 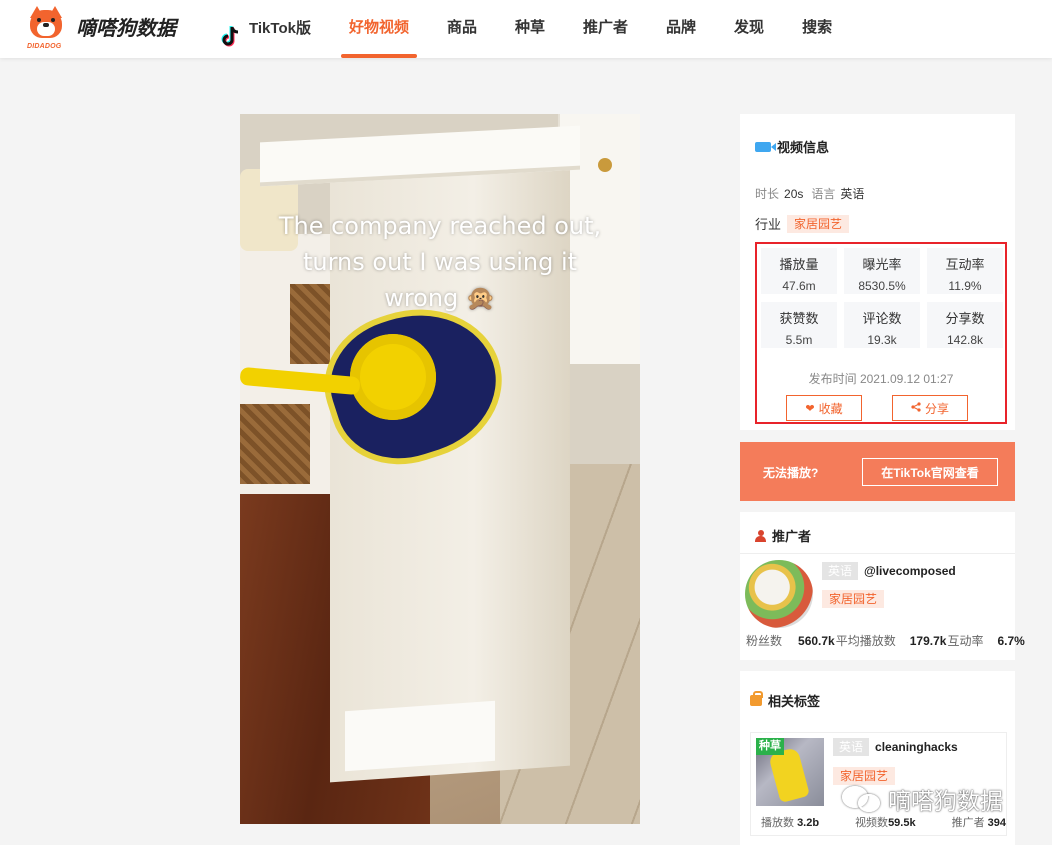 I want to click on logo: DIDADOG 嘀嗒狗数据, so click(x=101, y=28).